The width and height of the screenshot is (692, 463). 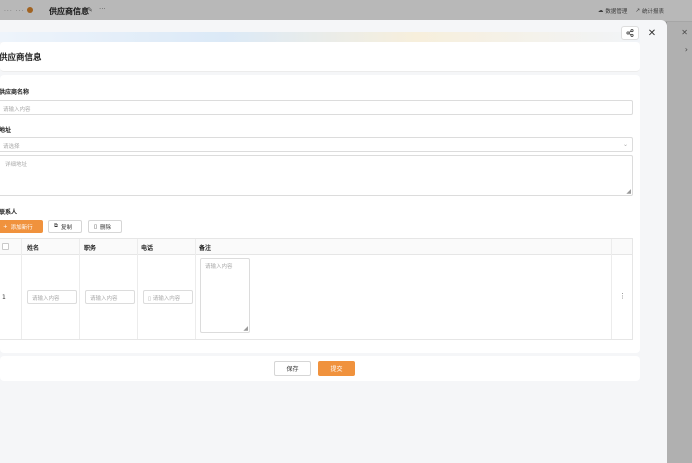 I want to click on contacts-label: 联系人, so click(x=9, y=212).